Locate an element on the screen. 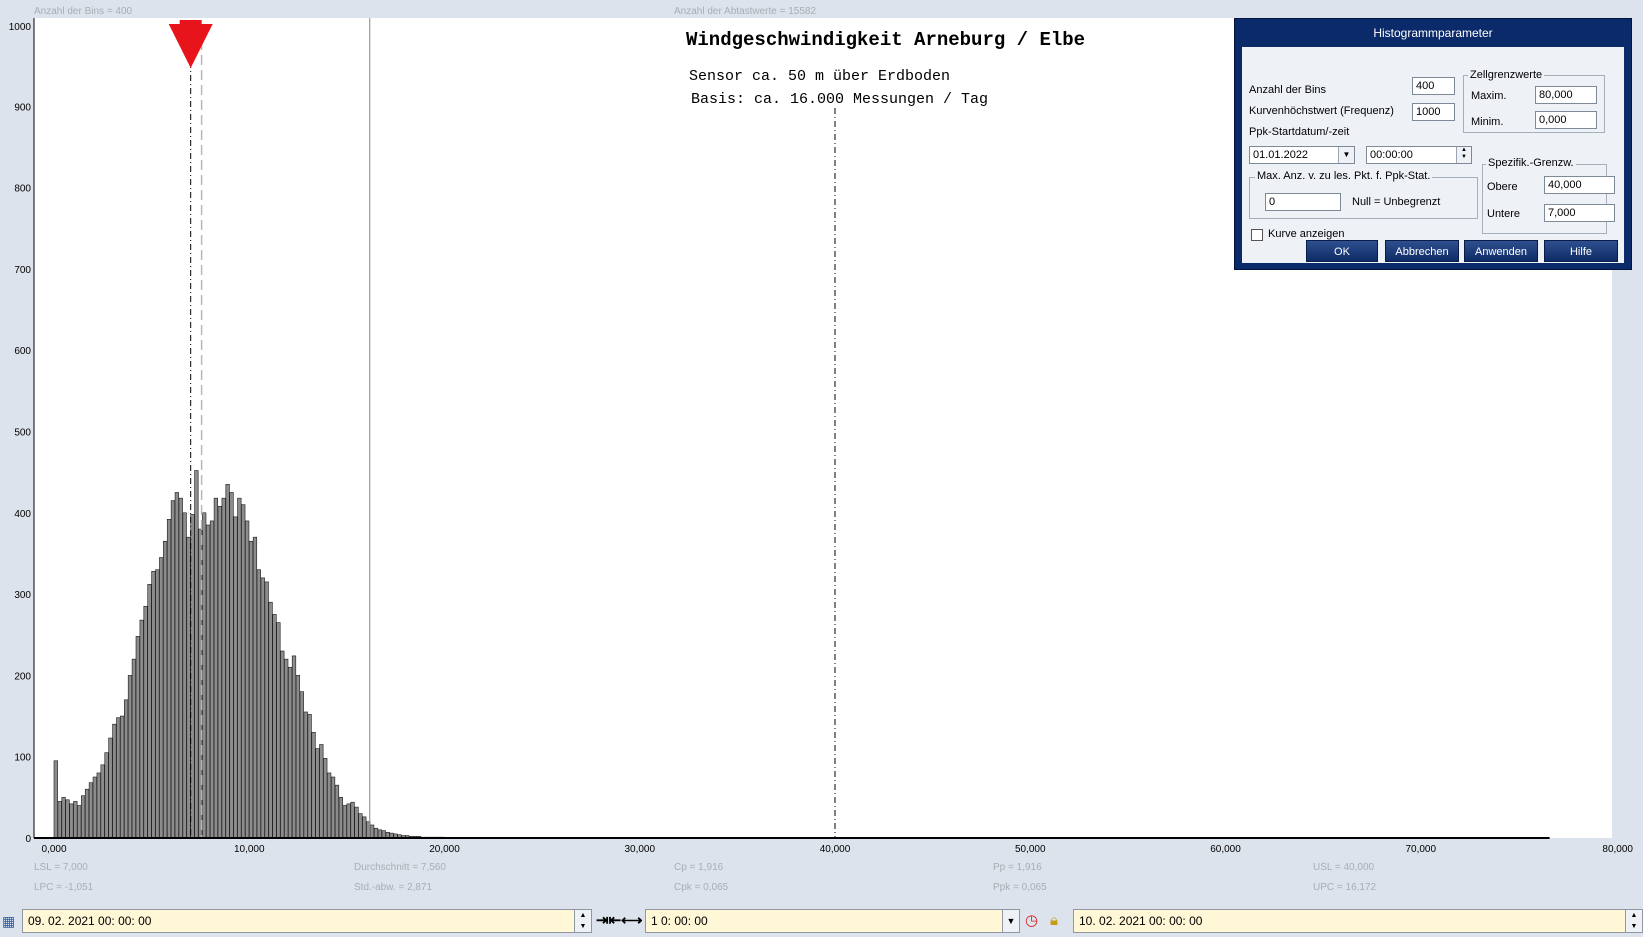  x-tick-label: 30,000 is located at coordinates (639, 849).